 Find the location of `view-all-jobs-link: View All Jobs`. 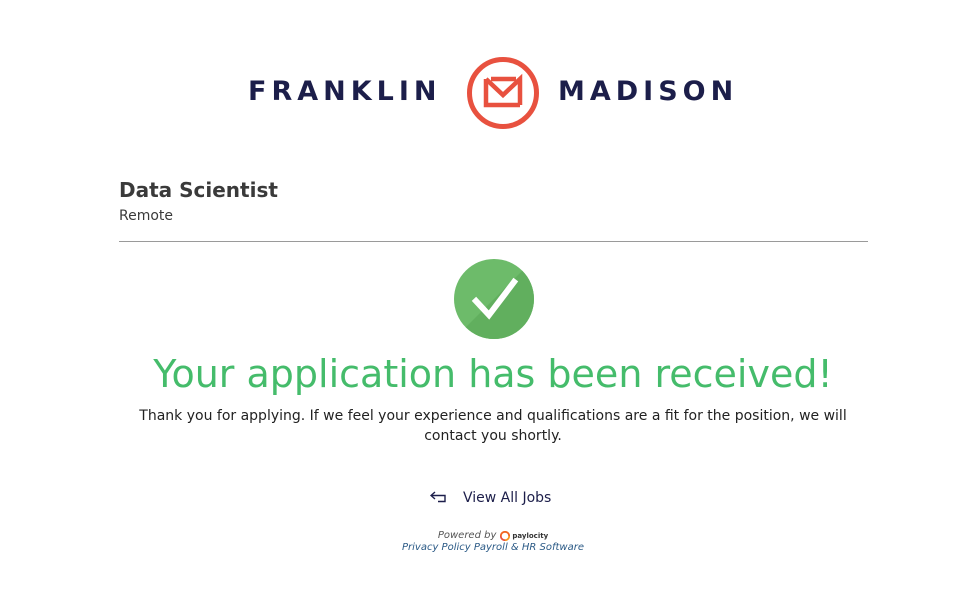

view-all-jobs-link: View All Jobs is located at coordinates (490, 498).